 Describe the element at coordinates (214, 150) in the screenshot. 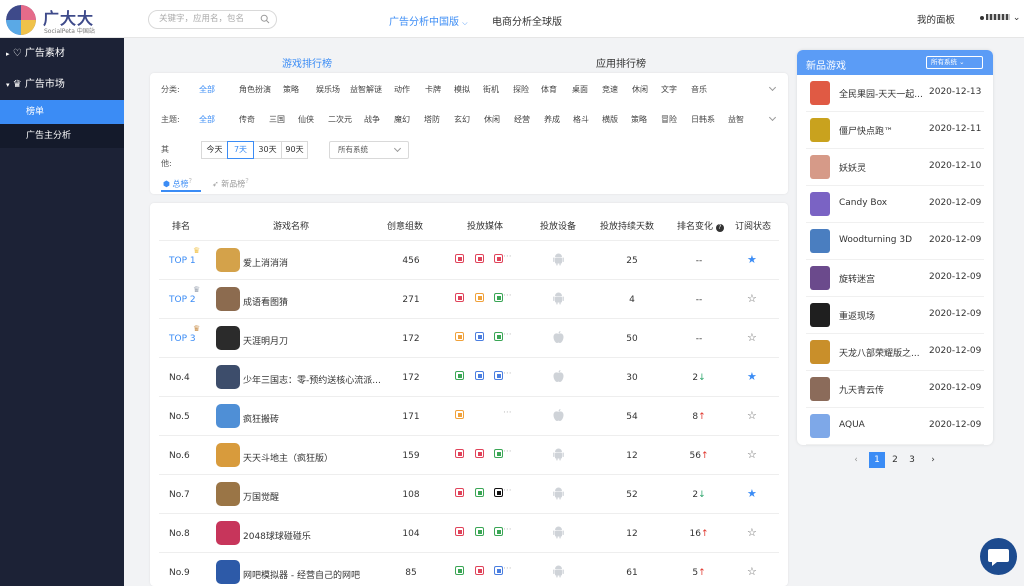

I see `period-option: 今天` at that location.